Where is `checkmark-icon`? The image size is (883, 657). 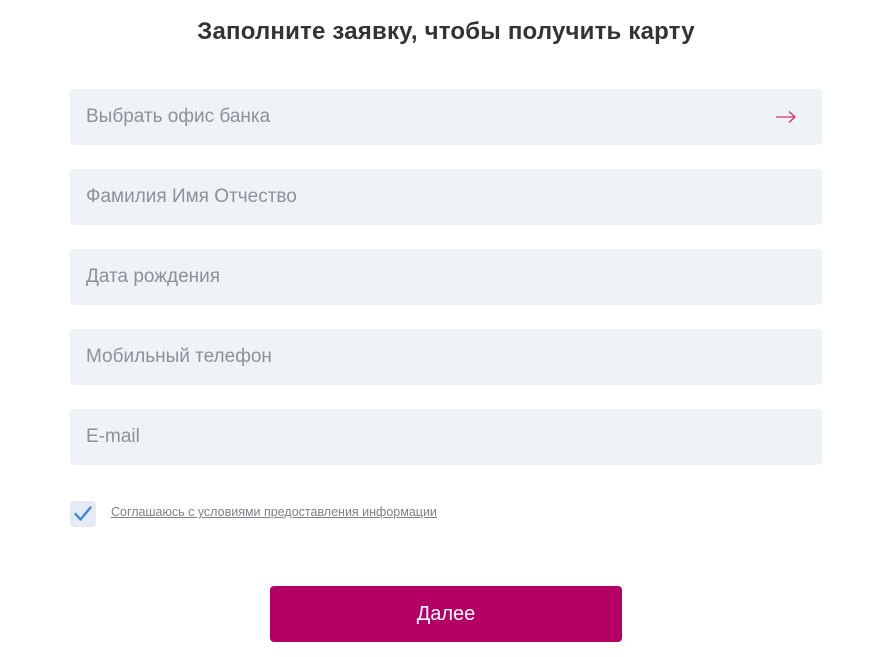
checkmark-icon is located at coordinates (83, 513).